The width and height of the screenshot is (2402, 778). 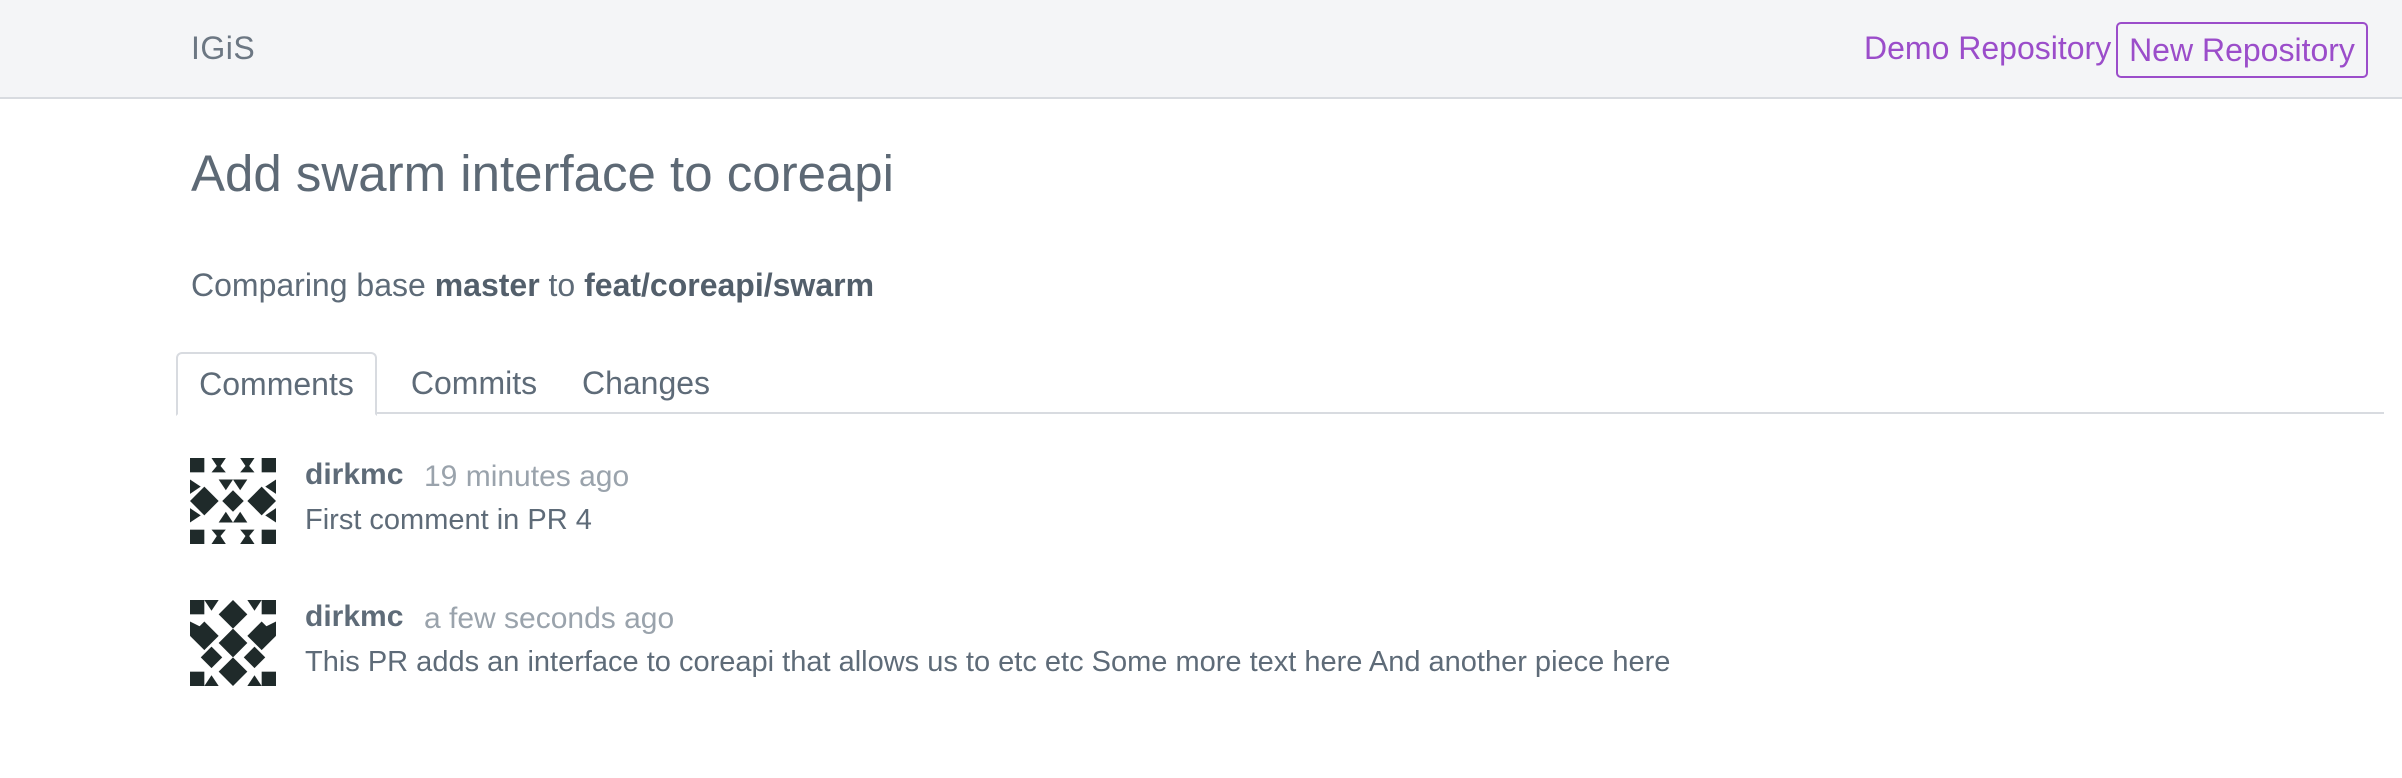 I want to click on base-branch: master, so click(x=487, y=285).